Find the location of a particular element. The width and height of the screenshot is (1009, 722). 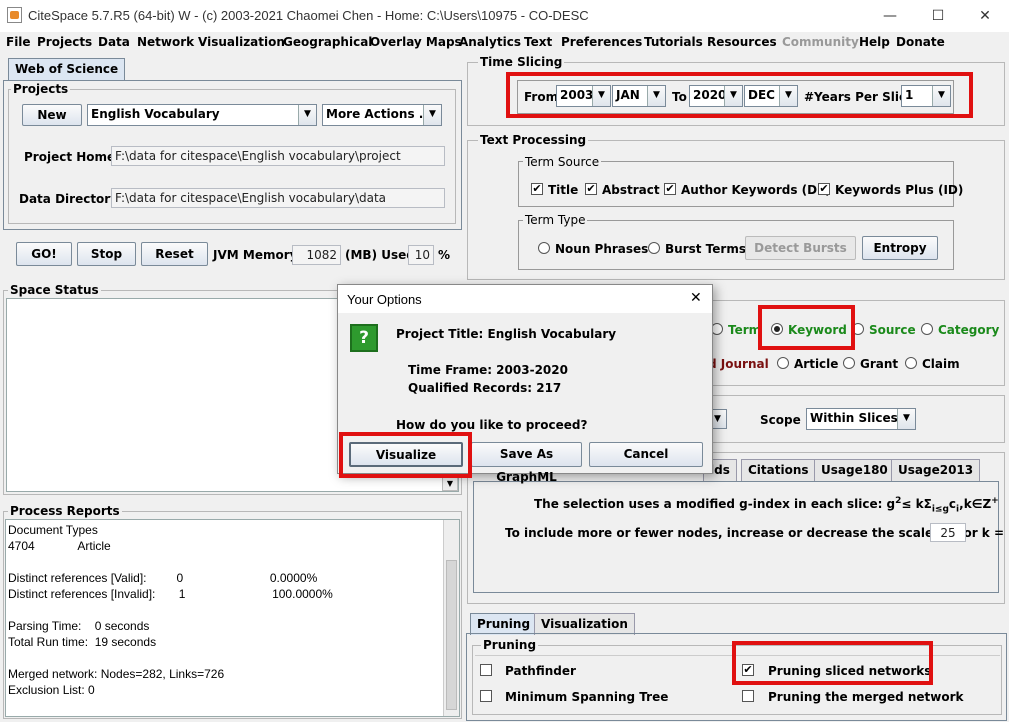

report-line: Document Types is located at coordinates (53, 530).